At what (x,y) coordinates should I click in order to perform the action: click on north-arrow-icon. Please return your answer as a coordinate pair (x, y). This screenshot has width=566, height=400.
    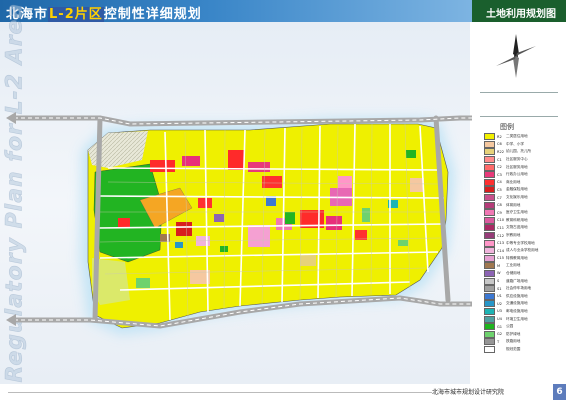
    Looking at the image, I should click on (516, 56).